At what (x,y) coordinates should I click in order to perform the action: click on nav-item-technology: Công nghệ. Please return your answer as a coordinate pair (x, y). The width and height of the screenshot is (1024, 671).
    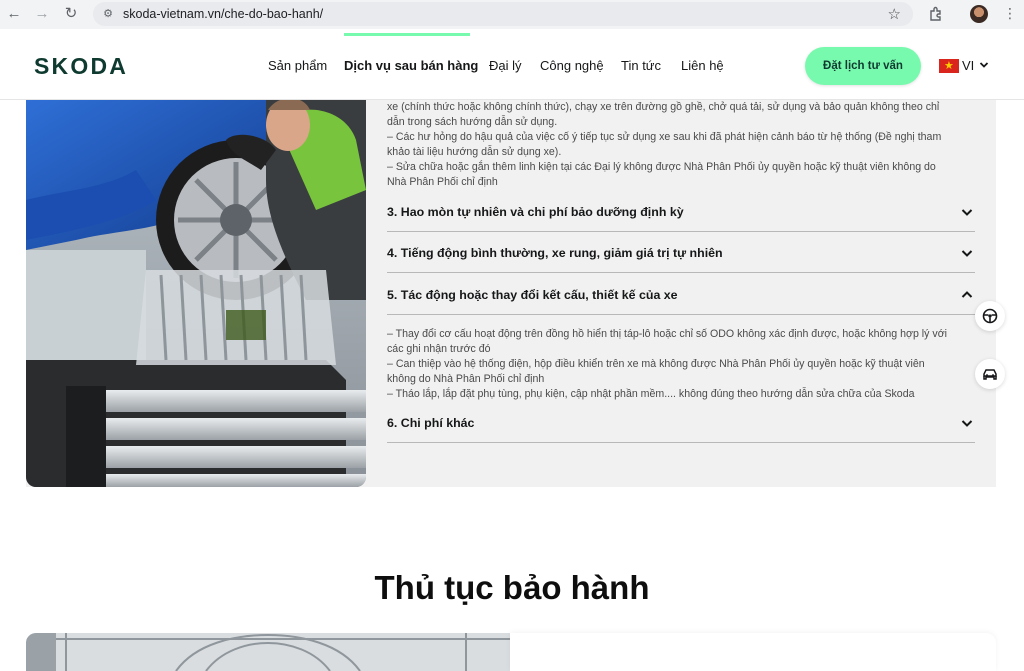
    Looking at the image, I should click on (572, 65).